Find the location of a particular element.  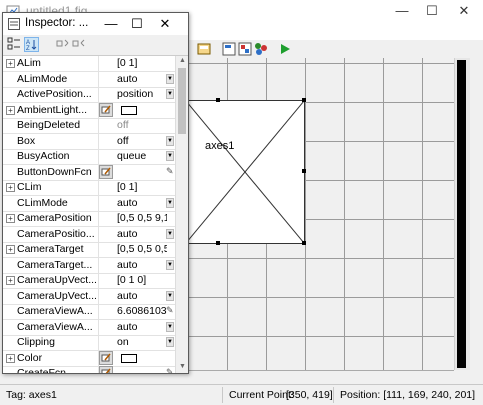

property-value: on is located at coordinates (142, 343).